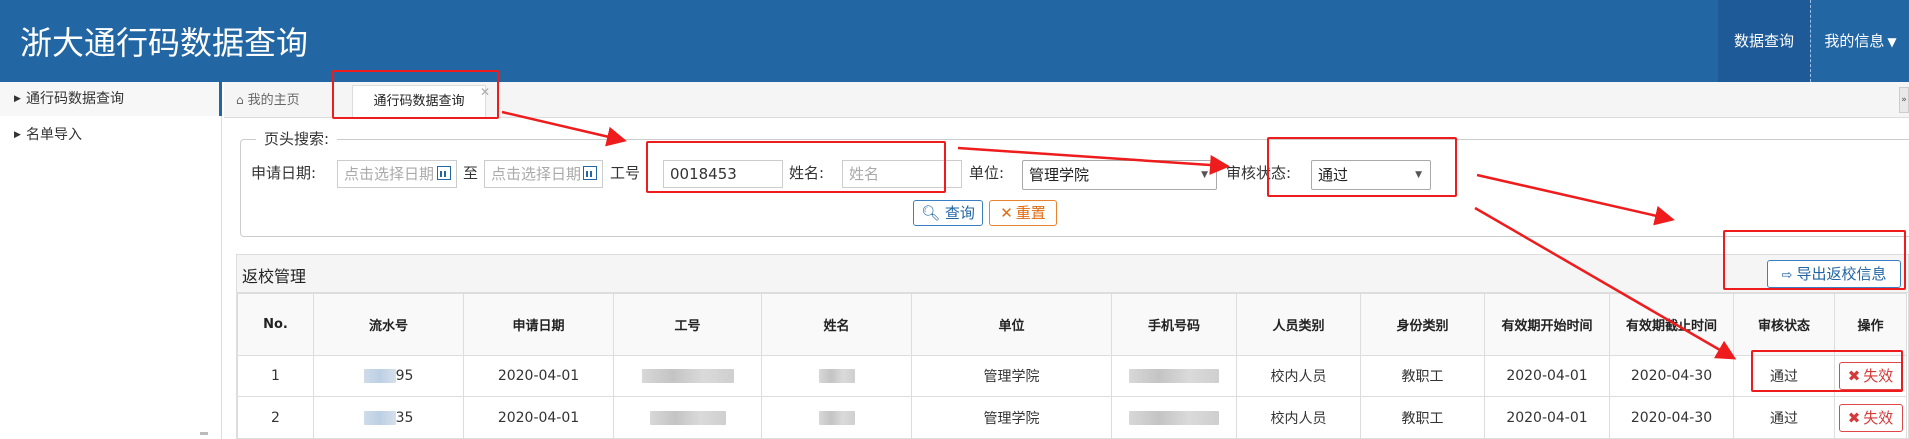  Describe the element at coordinates (1784, 324) in the screenshot. I see `column-header: 审核状态` at that location.